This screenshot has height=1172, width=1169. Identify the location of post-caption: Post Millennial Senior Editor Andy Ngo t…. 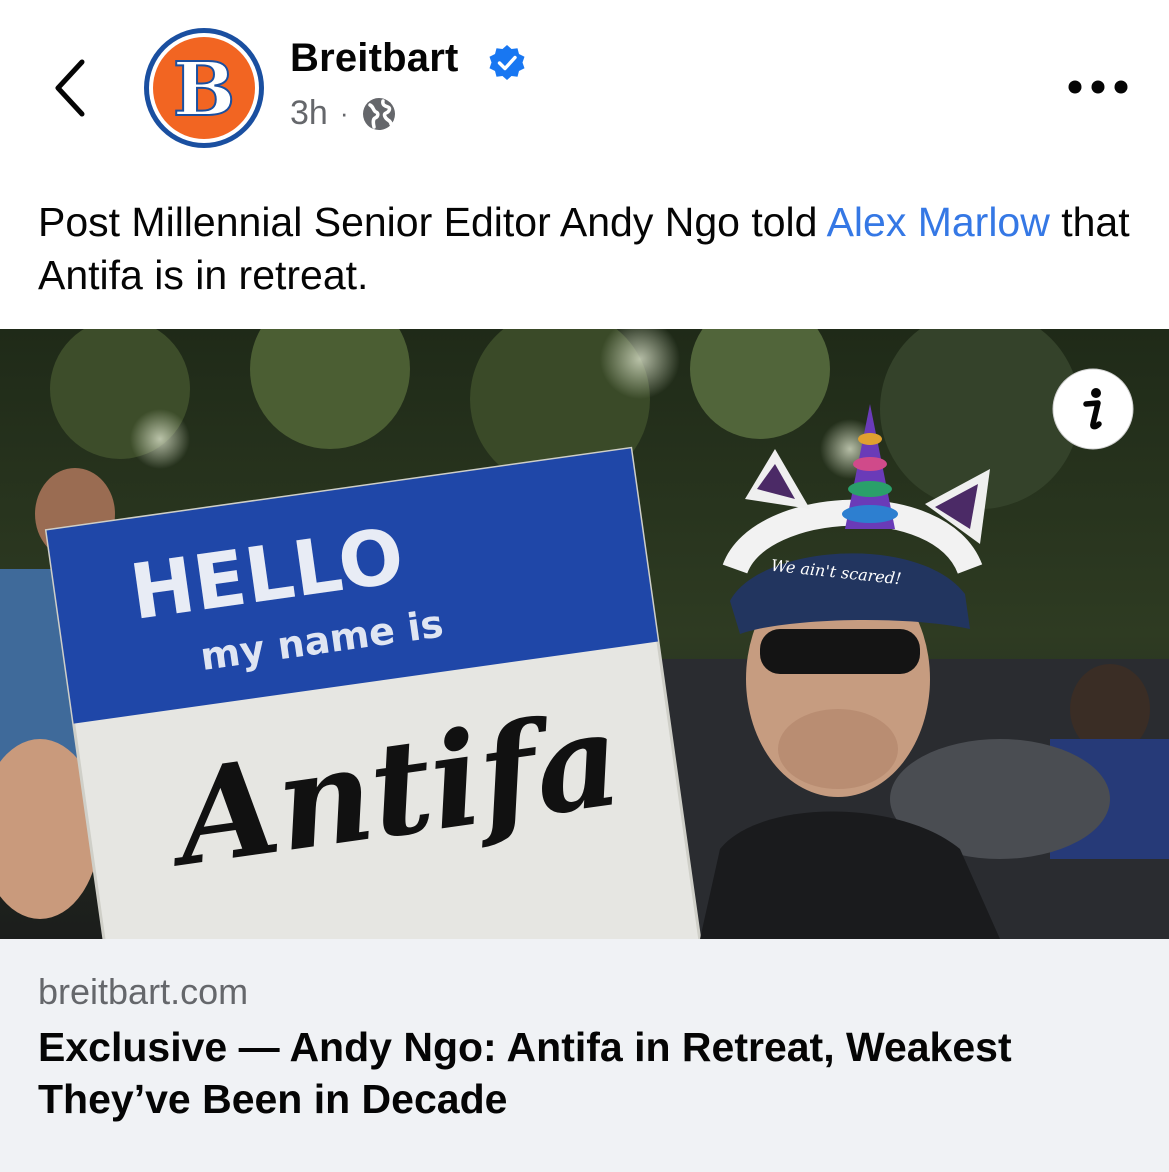
(588, 249).